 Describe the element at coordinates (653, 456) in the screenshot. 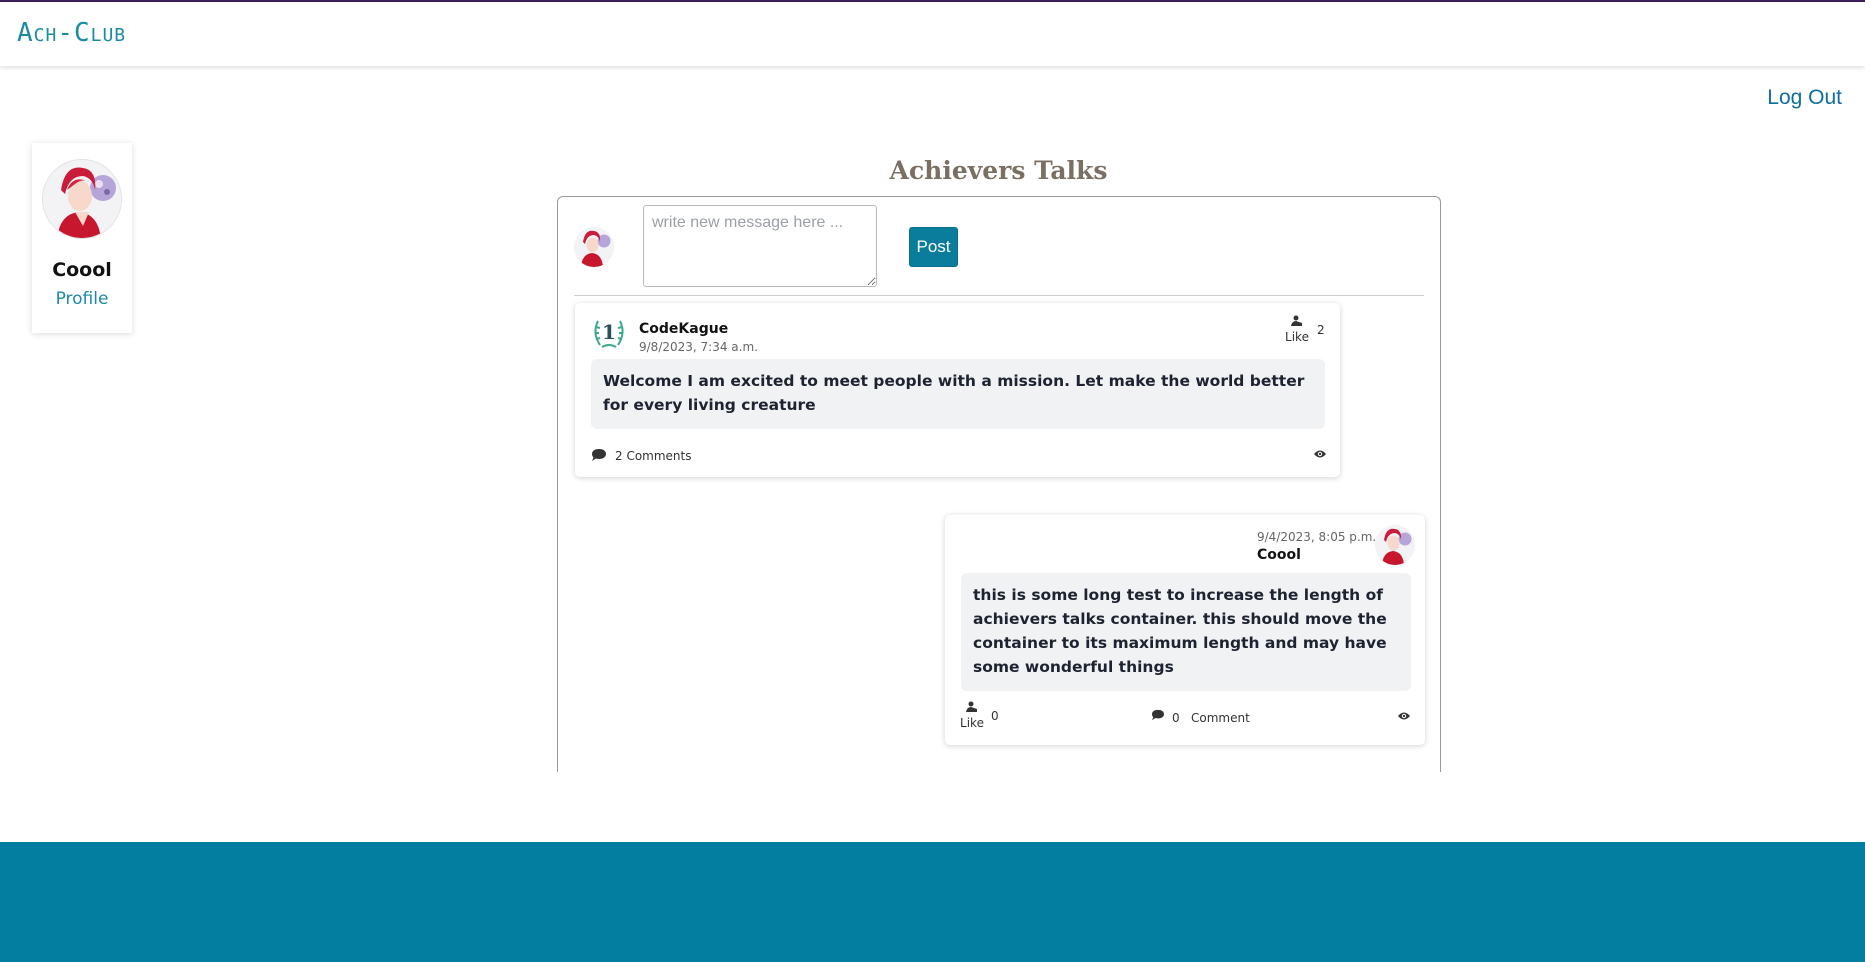

I see `comments-link: 2 Comments` at that location.